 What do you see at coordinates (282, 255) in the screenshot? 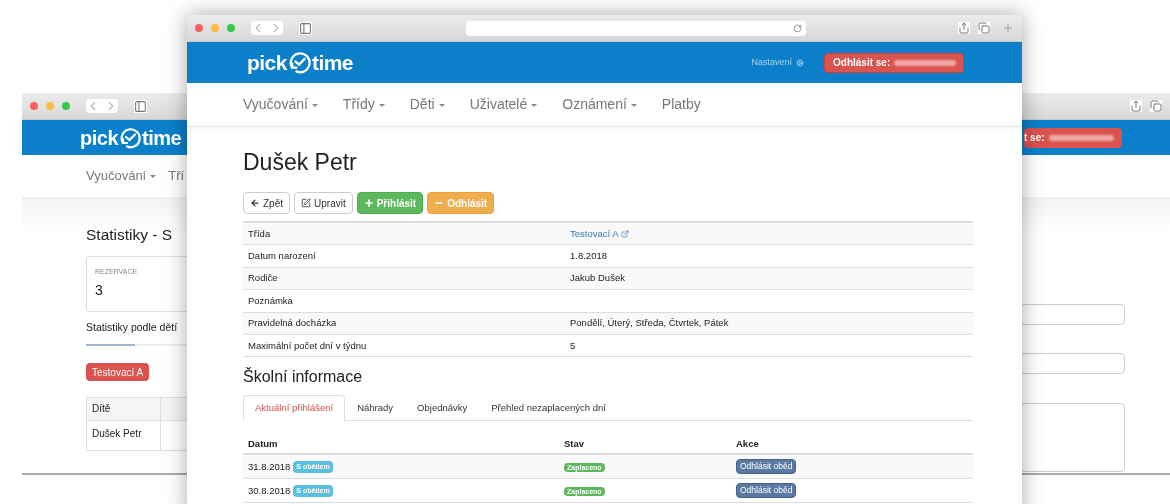
I see `detail-label: Datum narození` at bounding box center [282, 255].